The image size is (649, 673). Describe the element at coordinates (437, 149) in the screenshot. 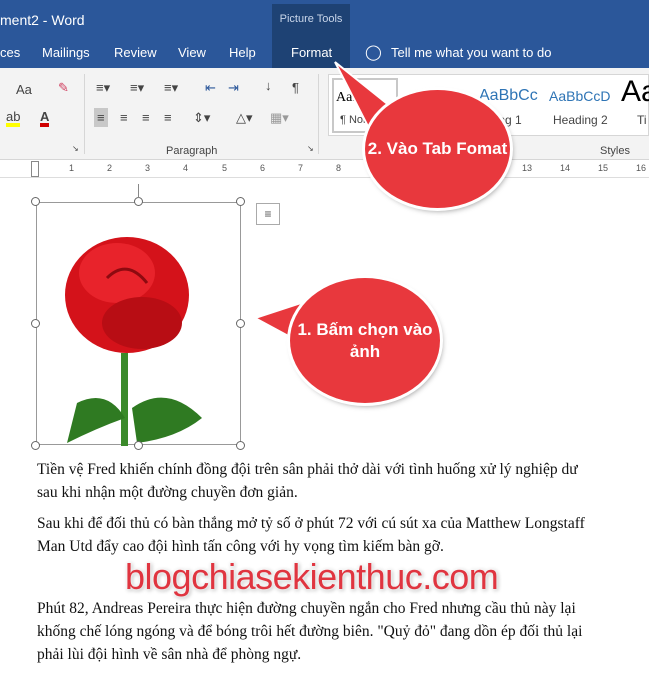

I see `callout-format-tab: 2. Vào Tab Fomat` at that location.